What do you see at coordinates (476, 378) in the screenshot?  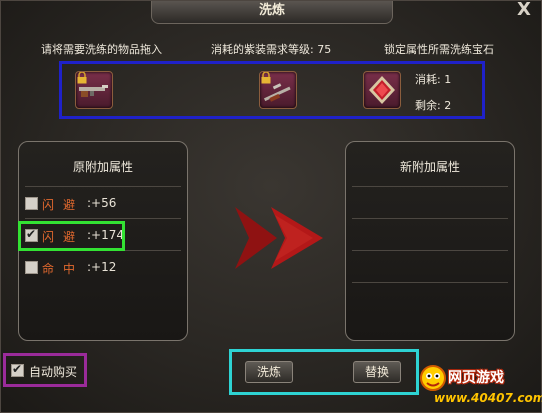 I see `brand-name: 网页游戏` at bounding box center [476, 378].